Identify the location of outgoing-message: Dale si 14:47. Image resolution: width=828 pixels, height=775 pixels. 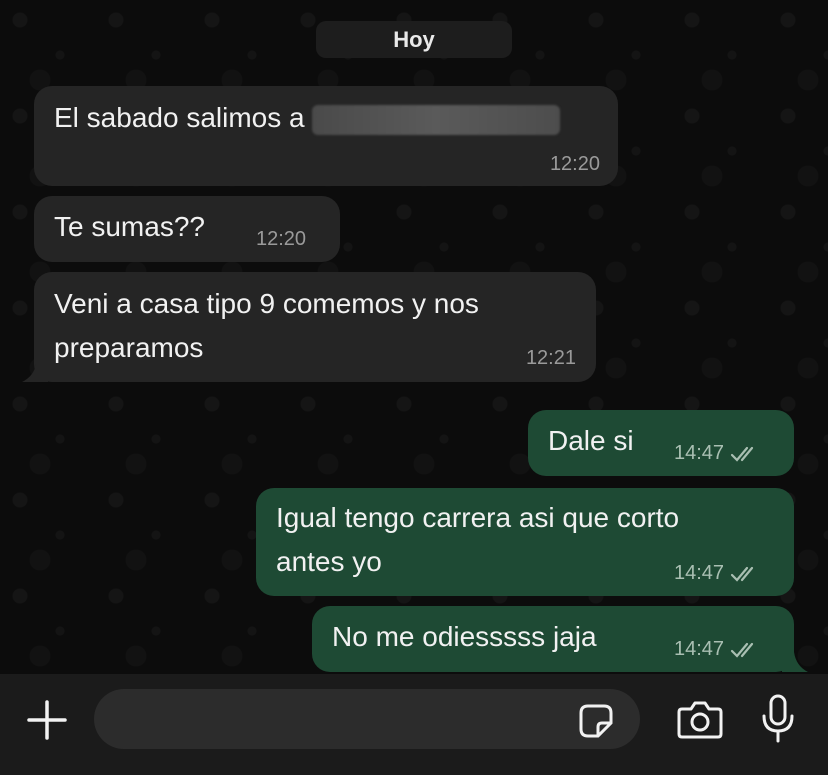
(661, 443).